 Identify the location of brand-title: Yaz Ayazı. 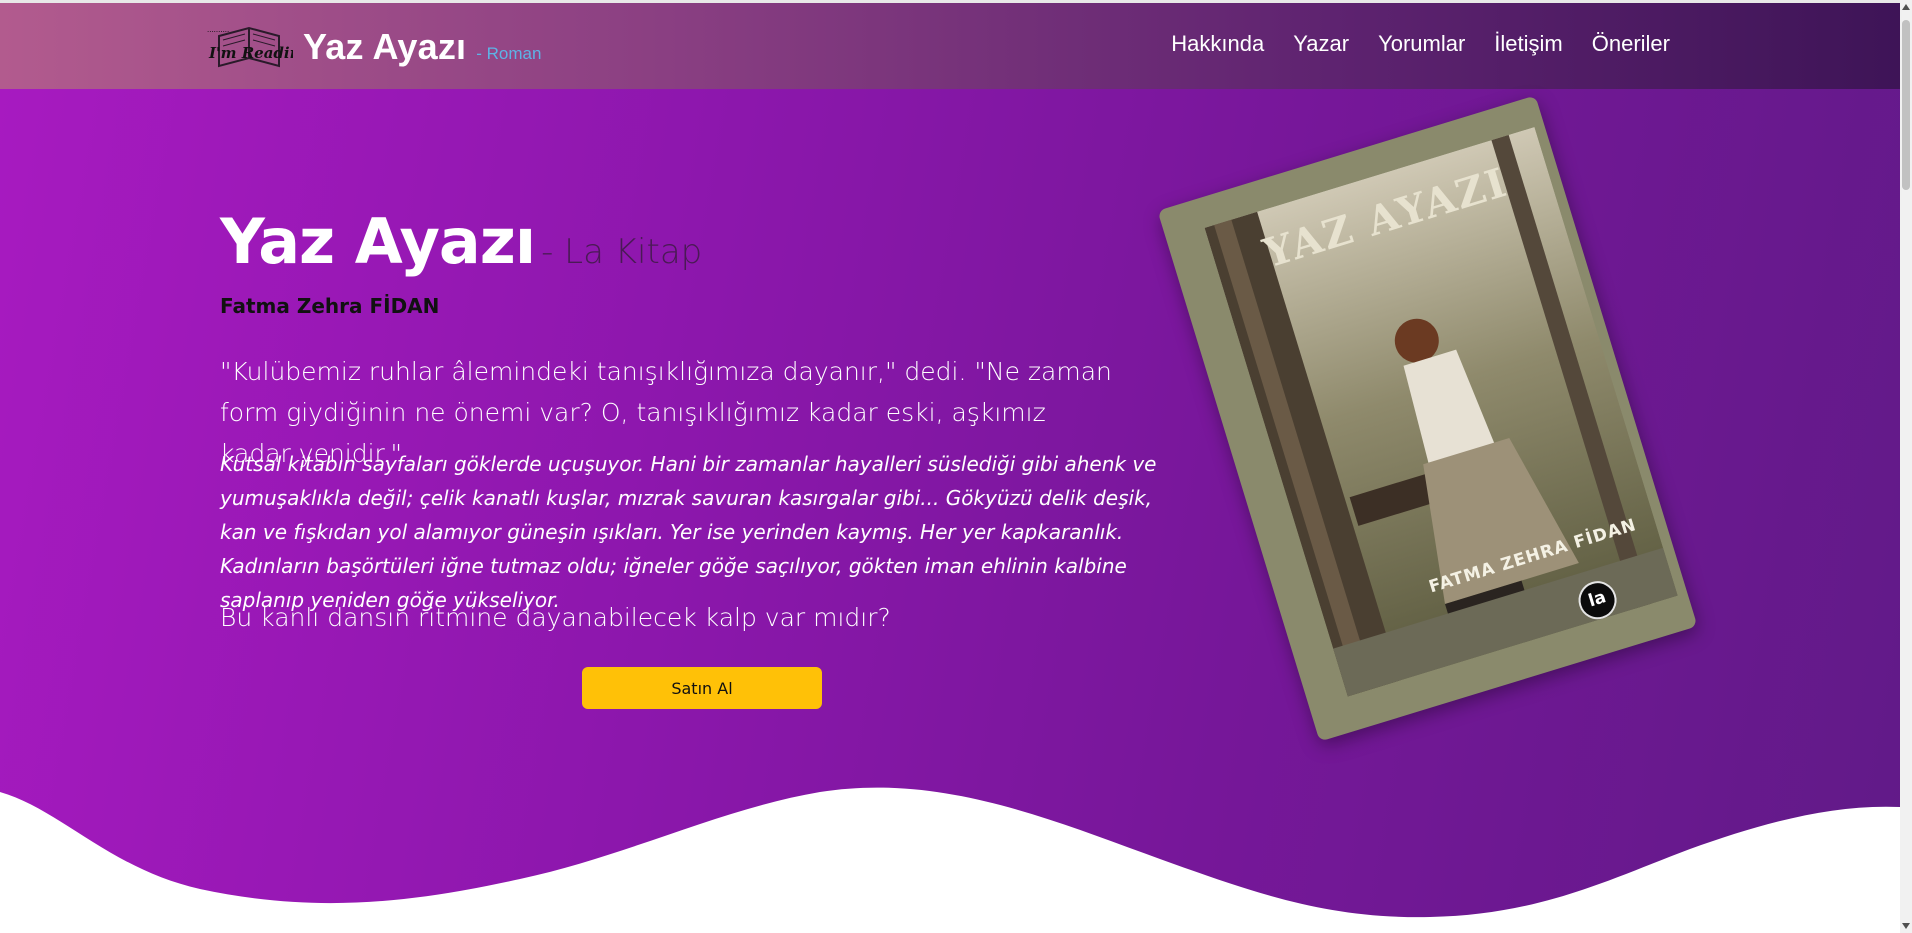
(384, 47).